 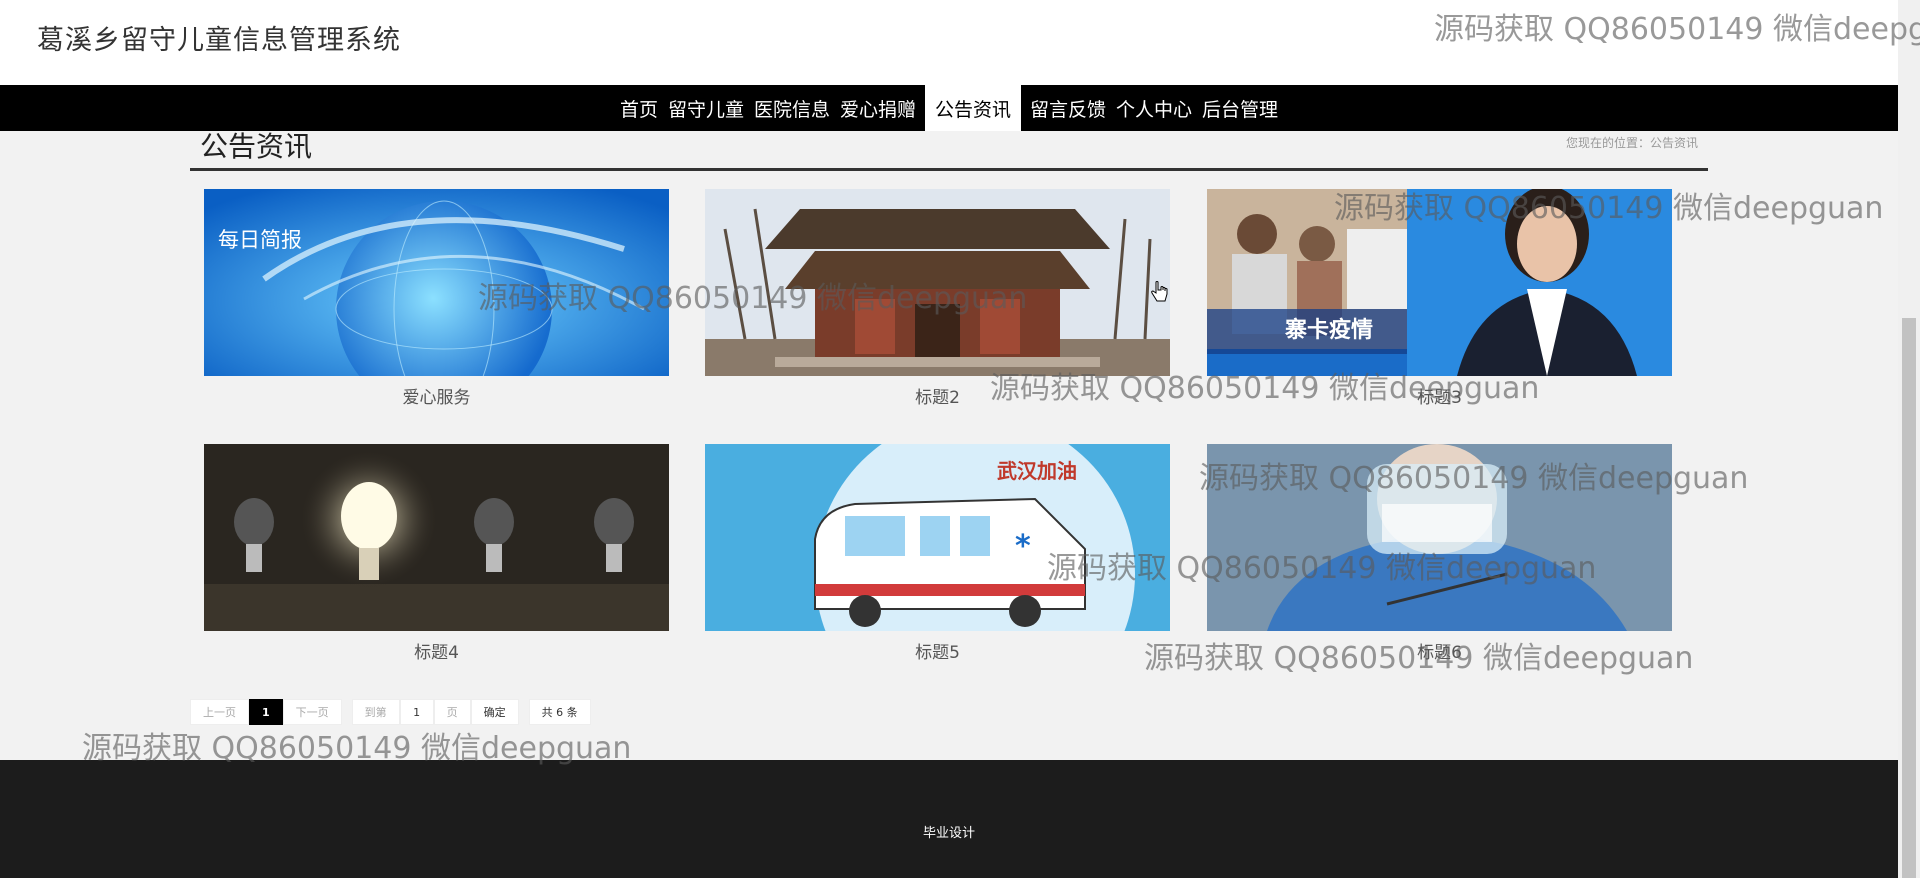 What do you see at coordinates (639, 108) in the screenshot?
I see `nav-item-home: 首页` at bounding box center [639, 108].